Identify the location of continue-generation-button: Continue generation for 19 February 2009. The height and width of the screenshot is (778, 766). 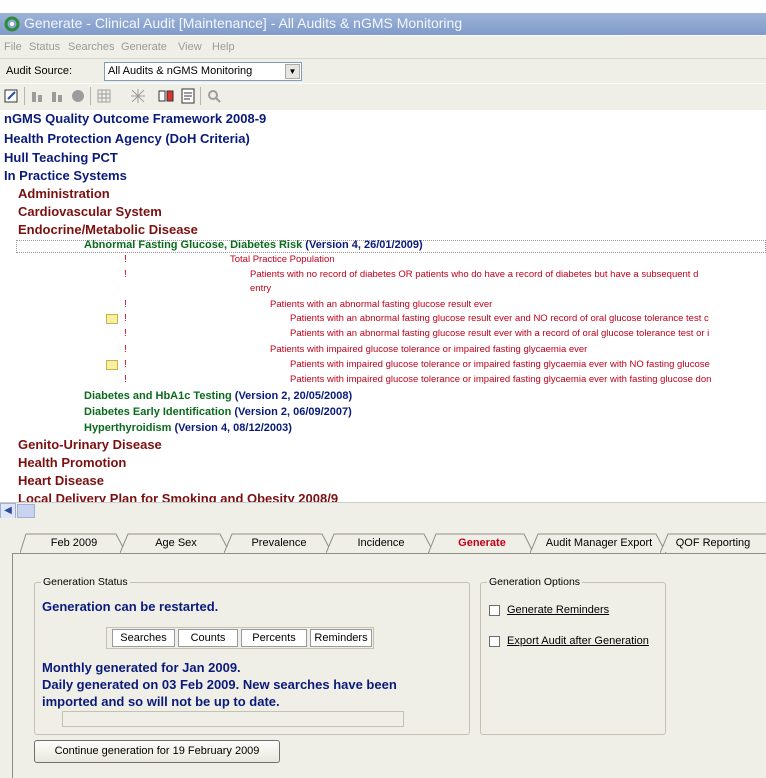
(157, 751).